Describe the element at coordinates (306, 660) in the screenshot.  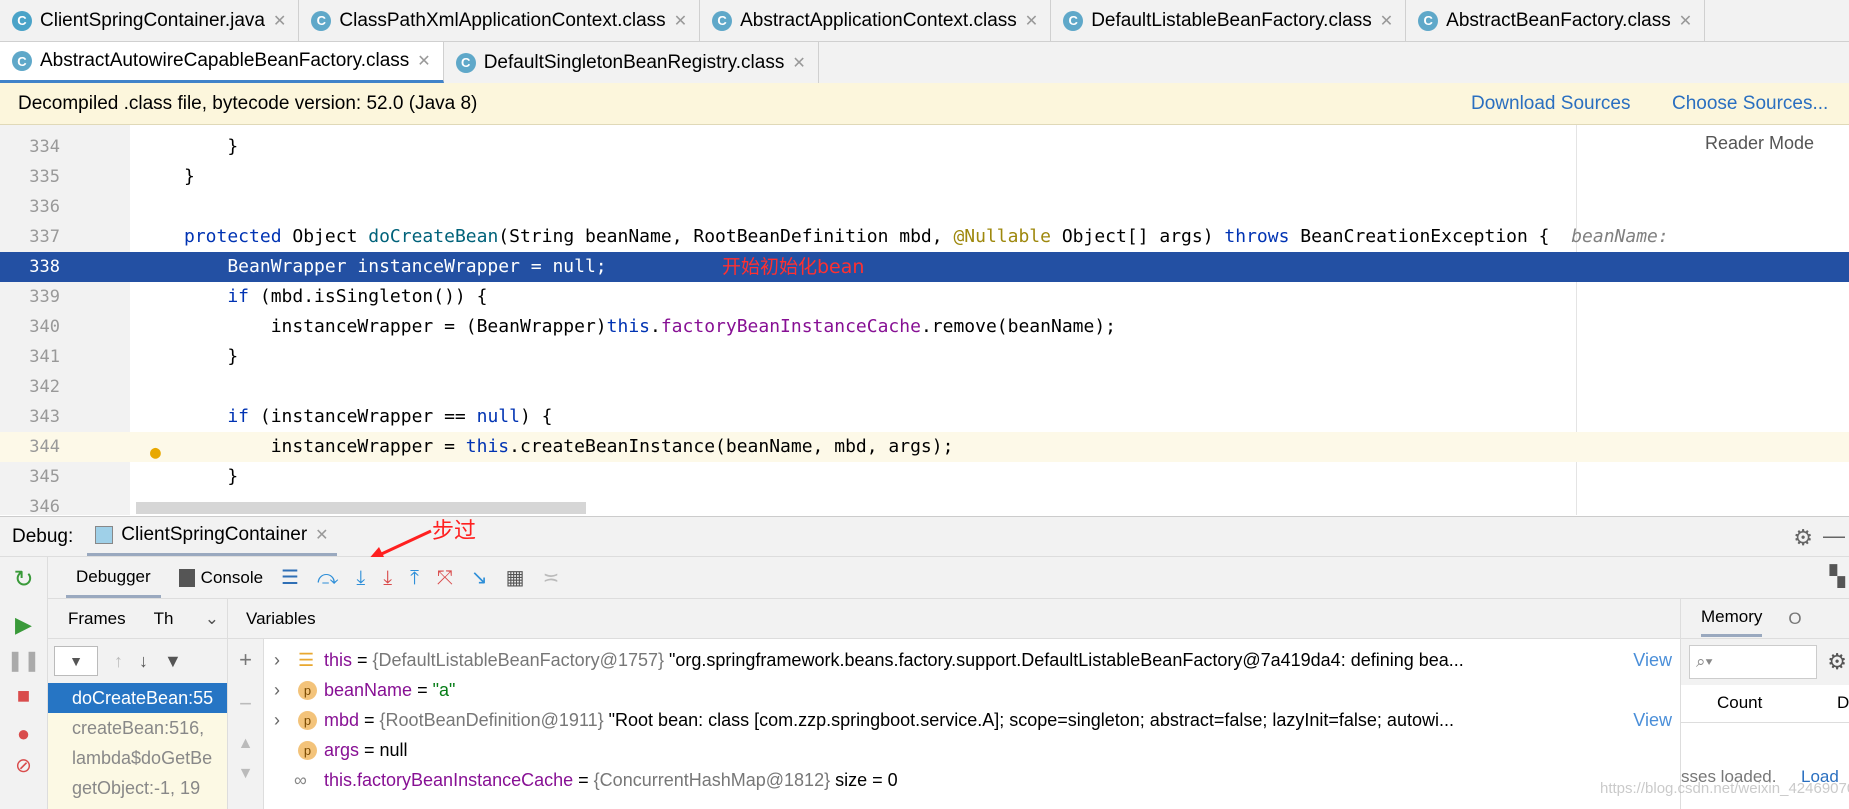
I see `field-list-icon: ☰` at that location.